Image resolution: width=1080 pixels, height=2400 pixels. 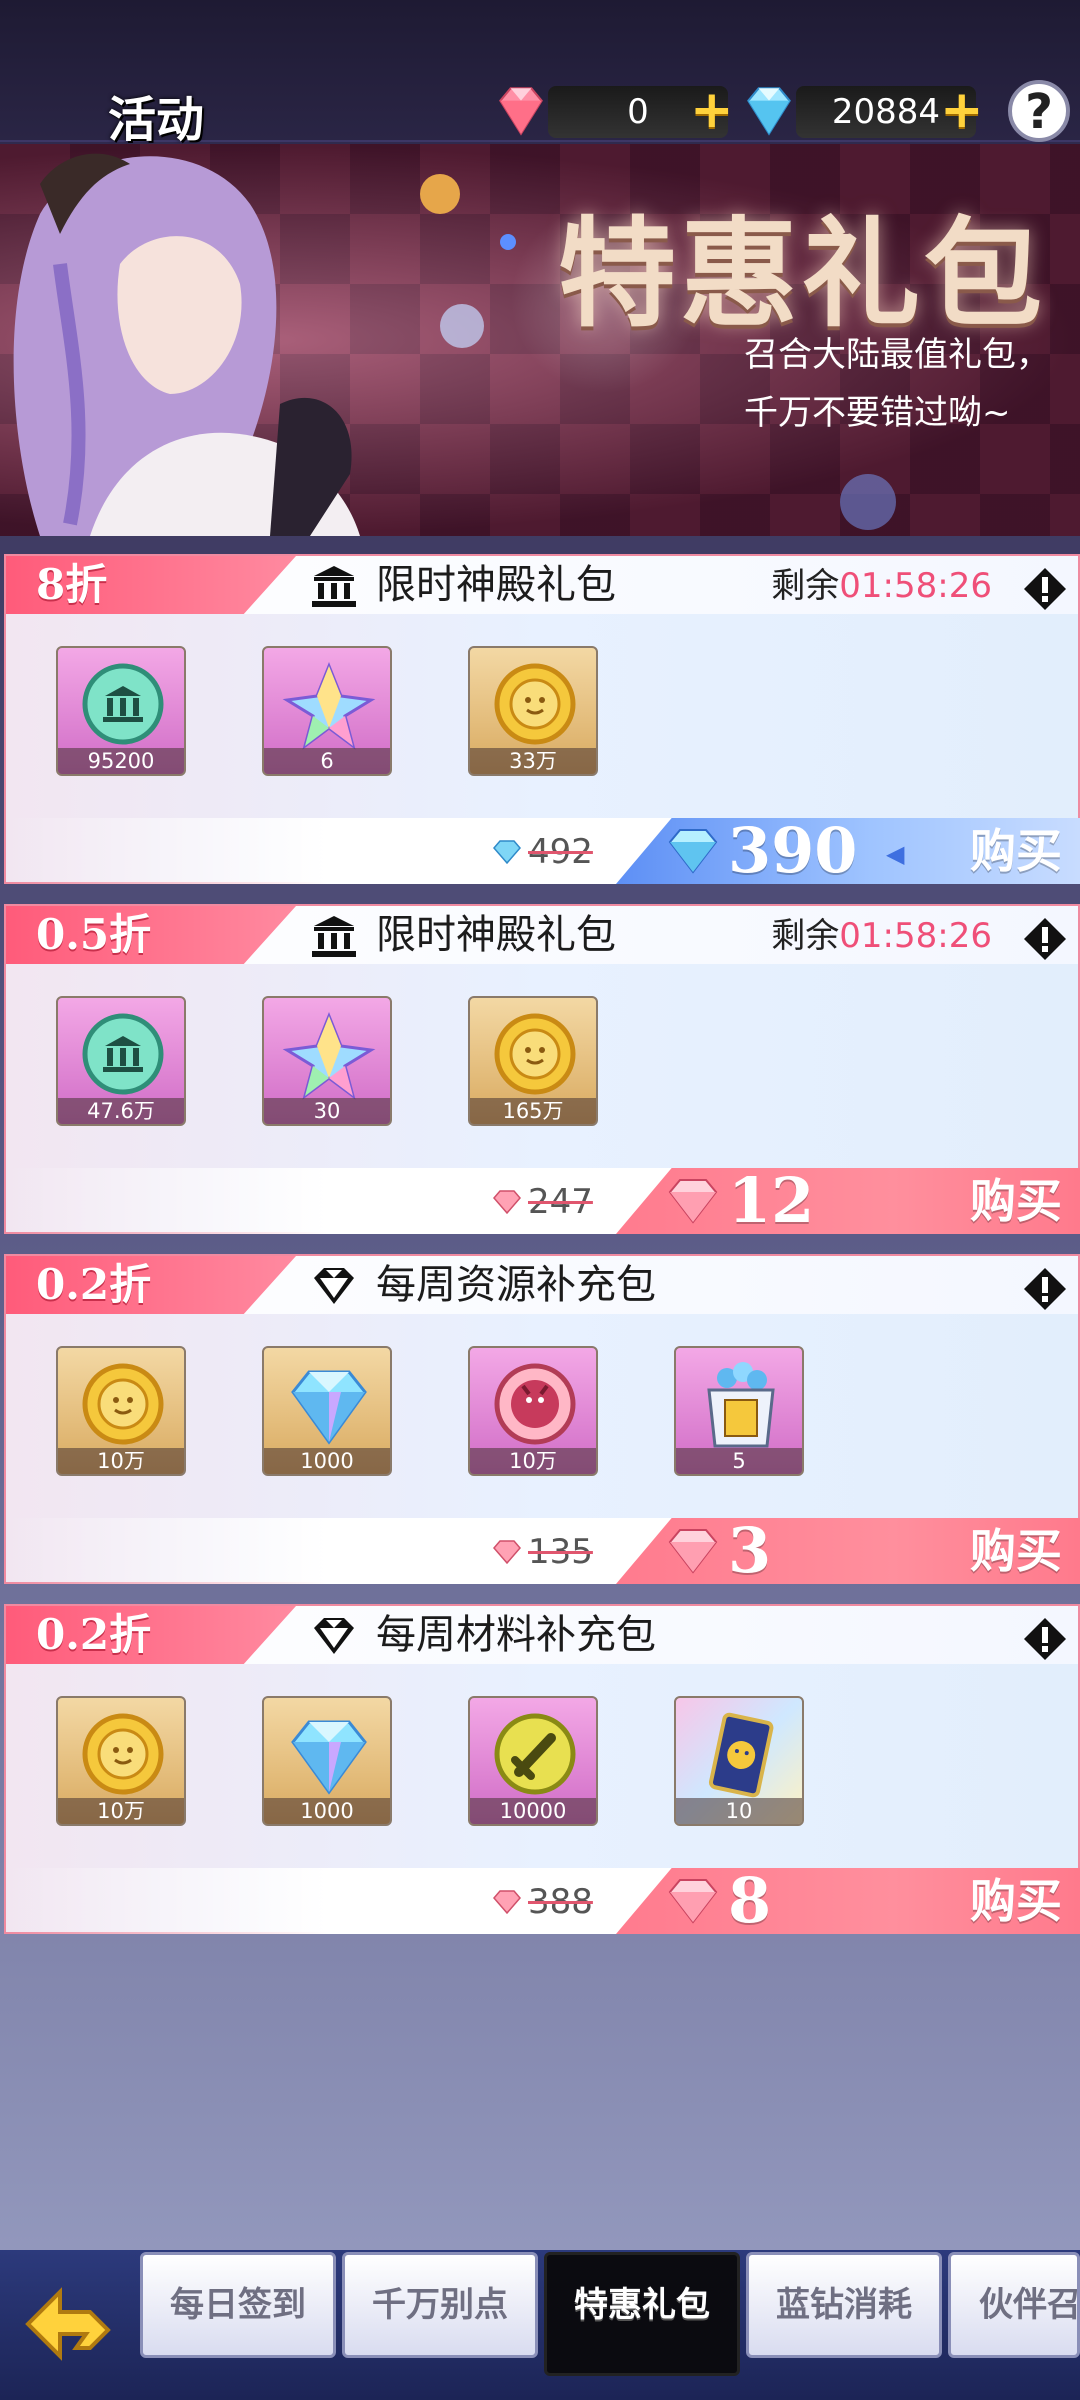 I want to click on card-icon, so click(x=741, y=1755).